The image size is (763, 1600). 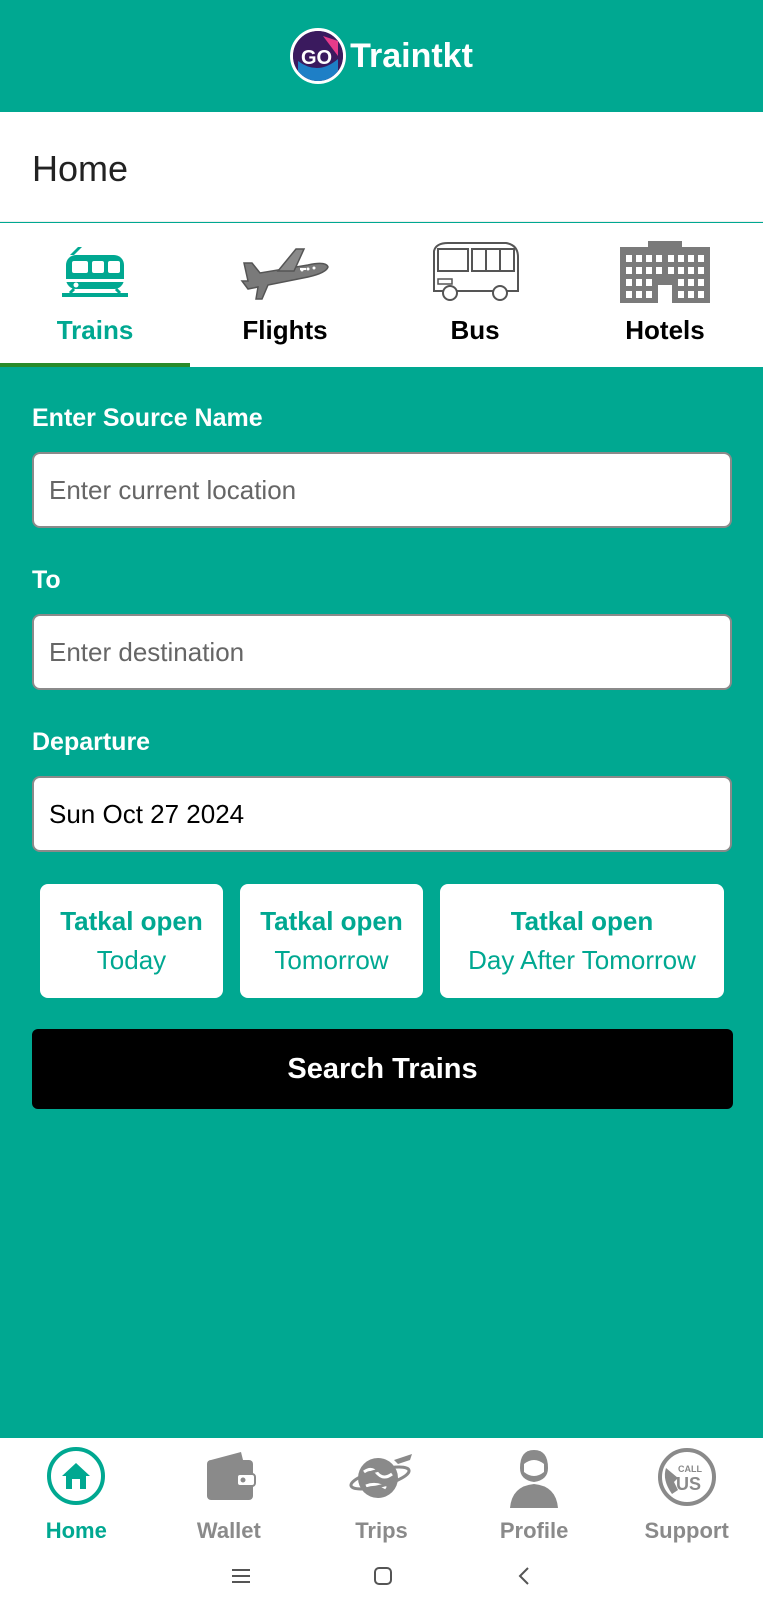 What do you see at coordinates (76, 1478) in the screenshot?
I see `home-icon` at bounding box center [76, 1478].